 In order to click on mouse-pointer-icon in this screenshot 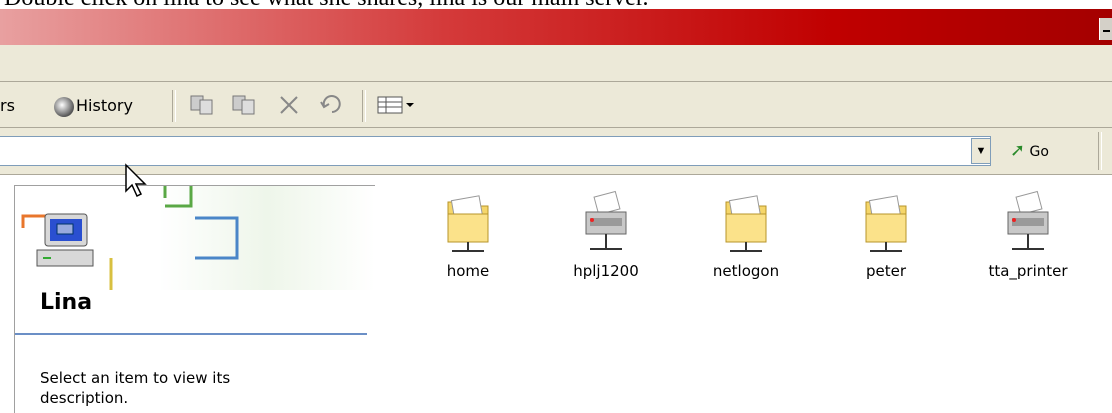, I will do `click(136, 180)`.